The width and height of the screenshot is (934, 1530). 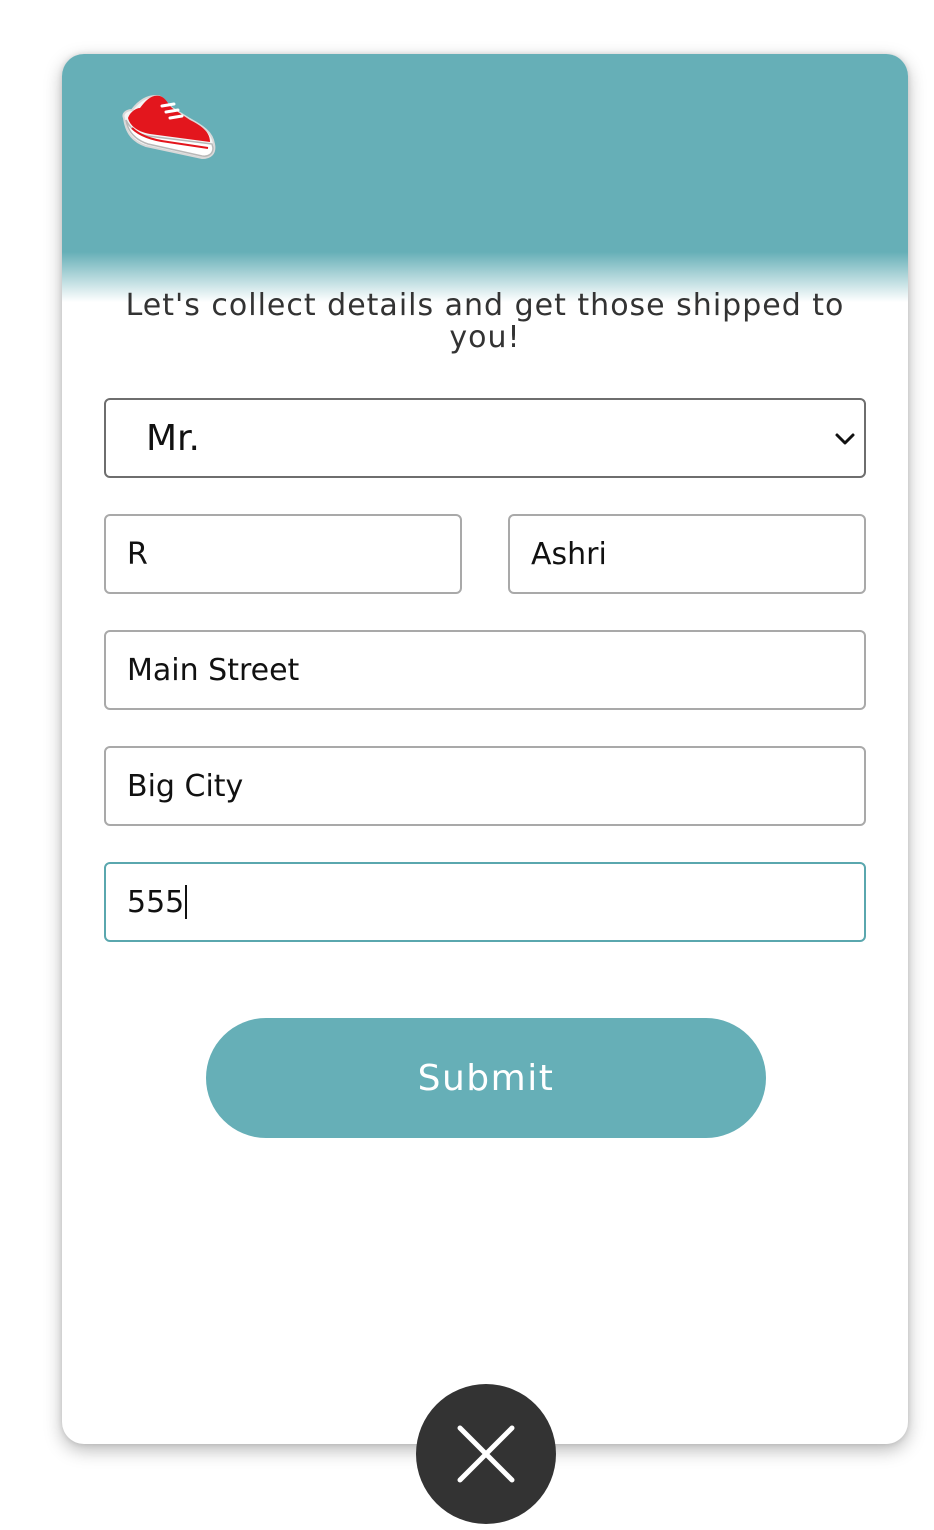 I want to click on header-banner, so click(x=485, y=179).